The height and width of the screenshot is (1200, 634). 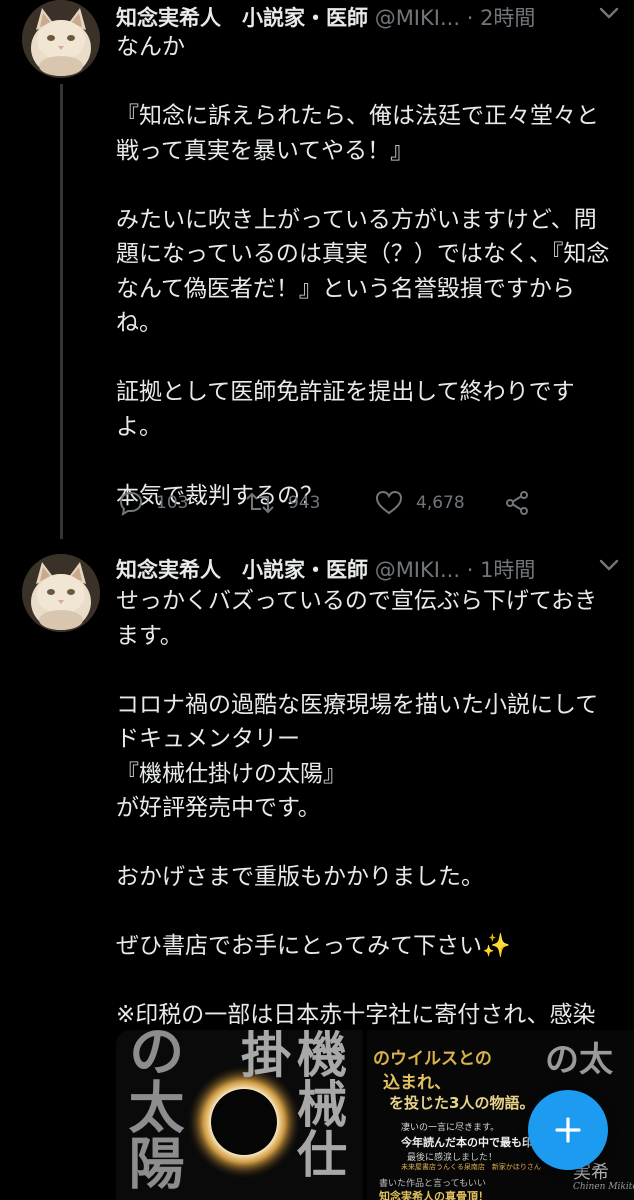 I want to click on reply-icon, so click(x=131, y=503).